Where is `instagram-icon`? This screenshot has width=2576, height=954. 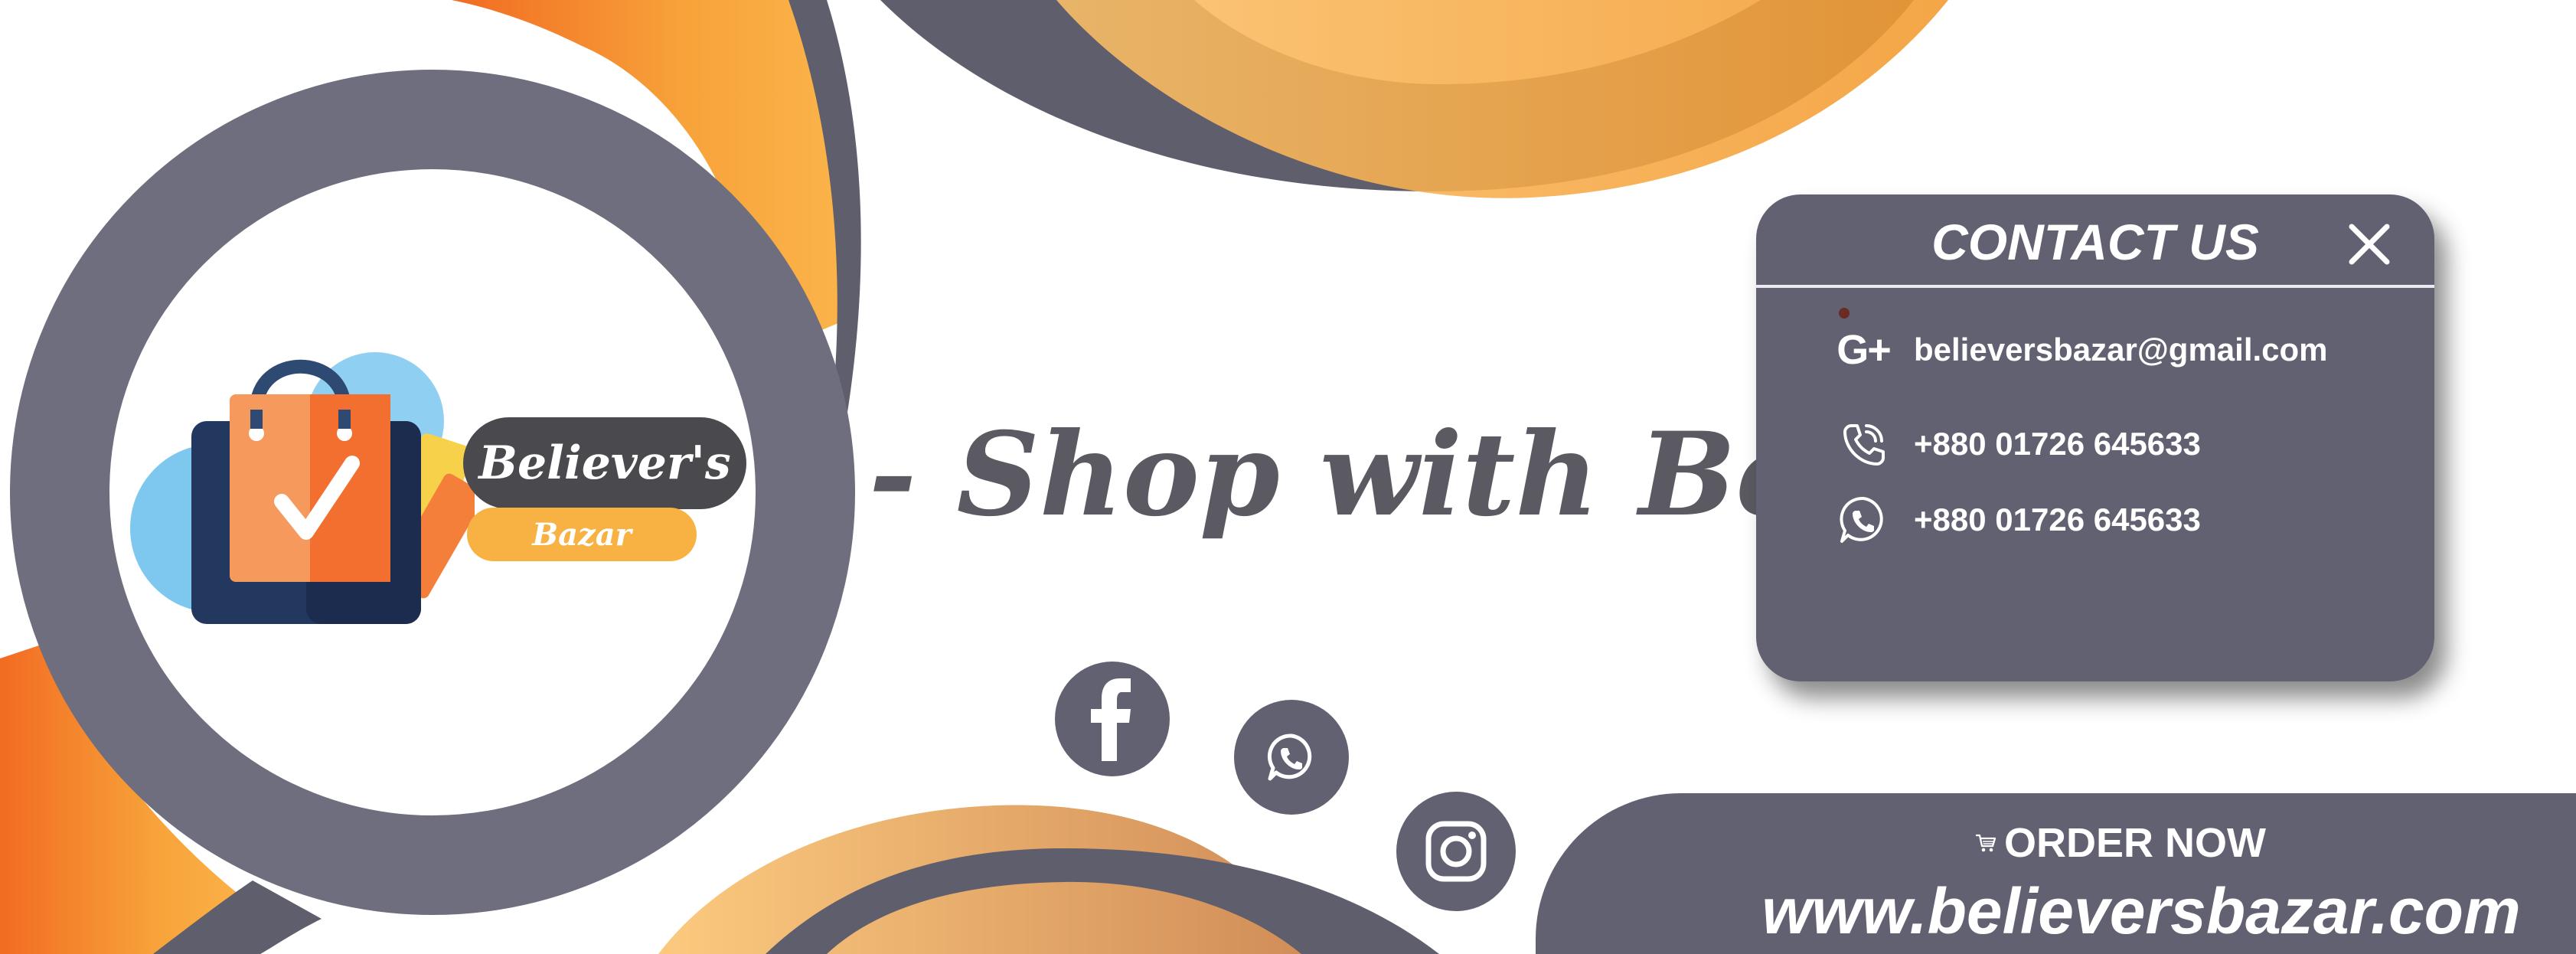
instagram-icon is located at coordinates (1456, 851).